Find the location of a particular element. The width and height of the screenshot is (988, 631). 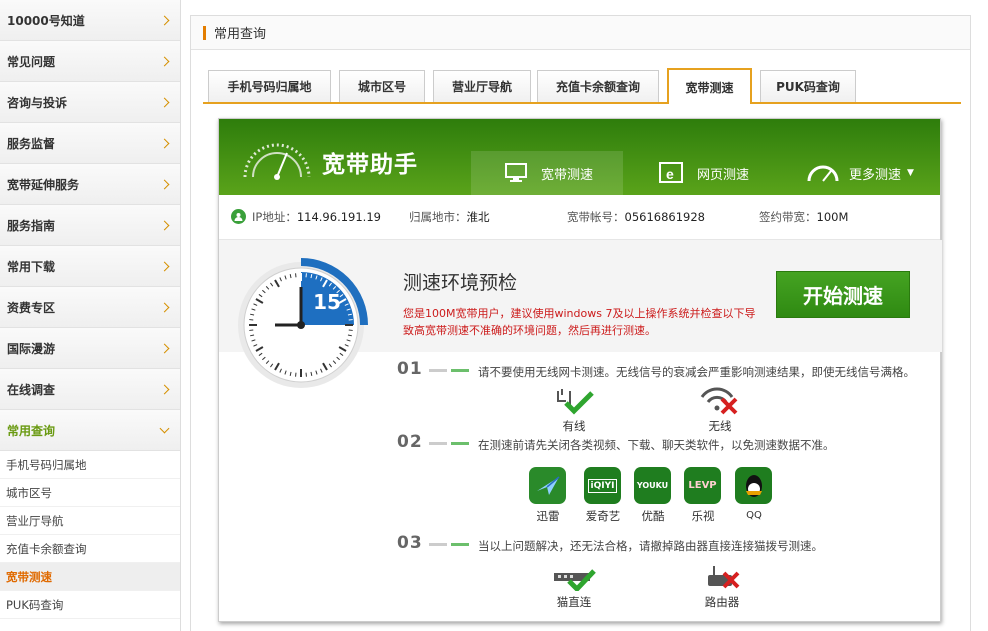

iqiyi-icon: iQIYI is located at coordinates (602, 485).